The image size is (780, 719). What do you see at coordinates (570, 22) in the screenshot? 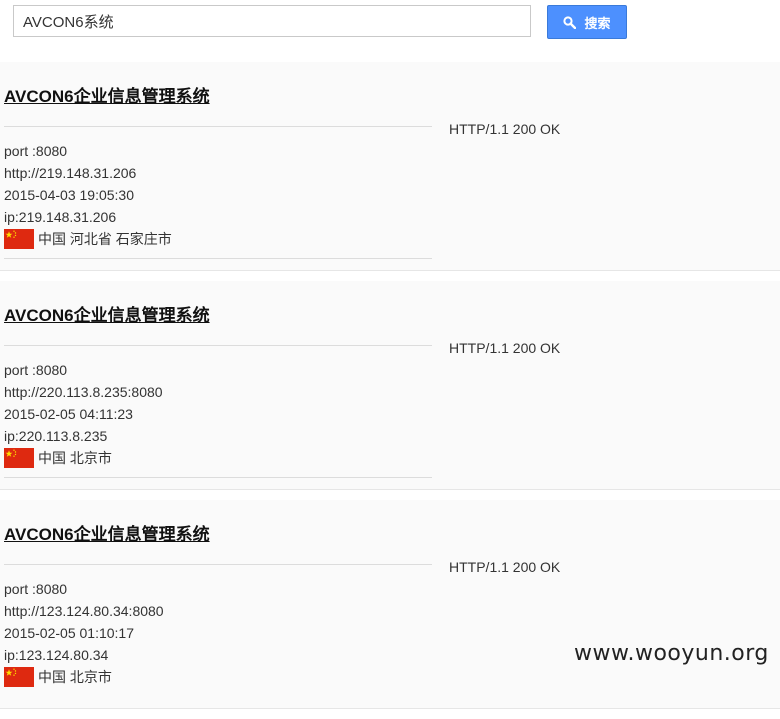
I see `search-icon` at bounding box center [570, 22].